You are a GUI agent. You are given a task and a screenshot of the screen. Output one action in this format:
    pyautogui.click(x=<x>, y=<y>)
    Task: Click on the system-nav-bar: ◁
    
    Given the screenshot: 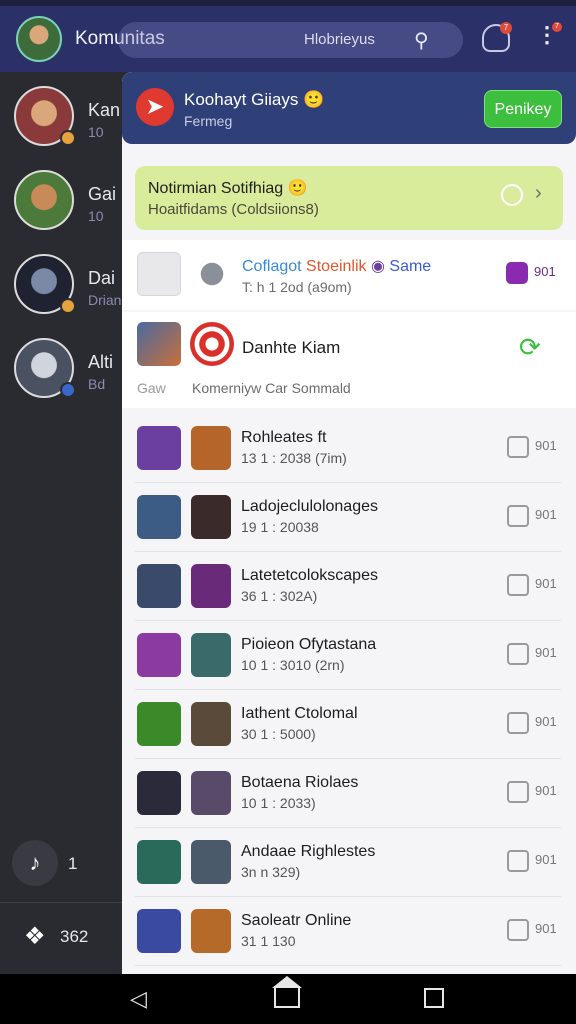 What is the action you would take?
    pyautogui.click(x=288, y=999)
    